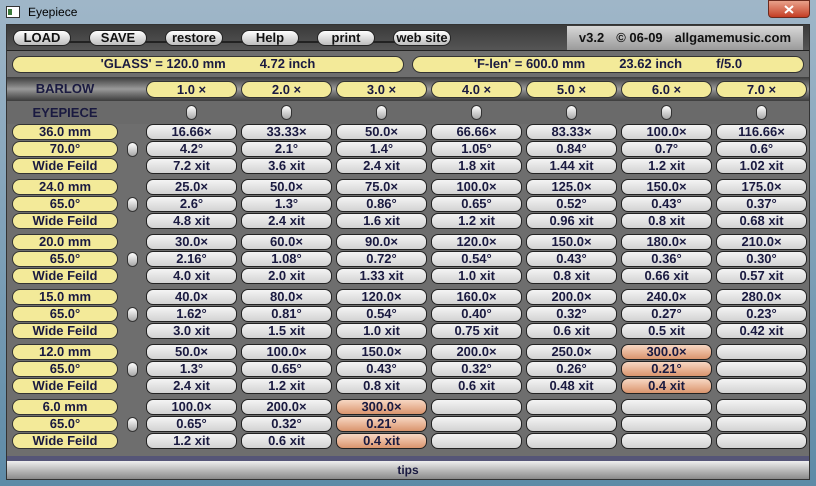  I want to click on result-cell: 33.33×, so click(286, 132).